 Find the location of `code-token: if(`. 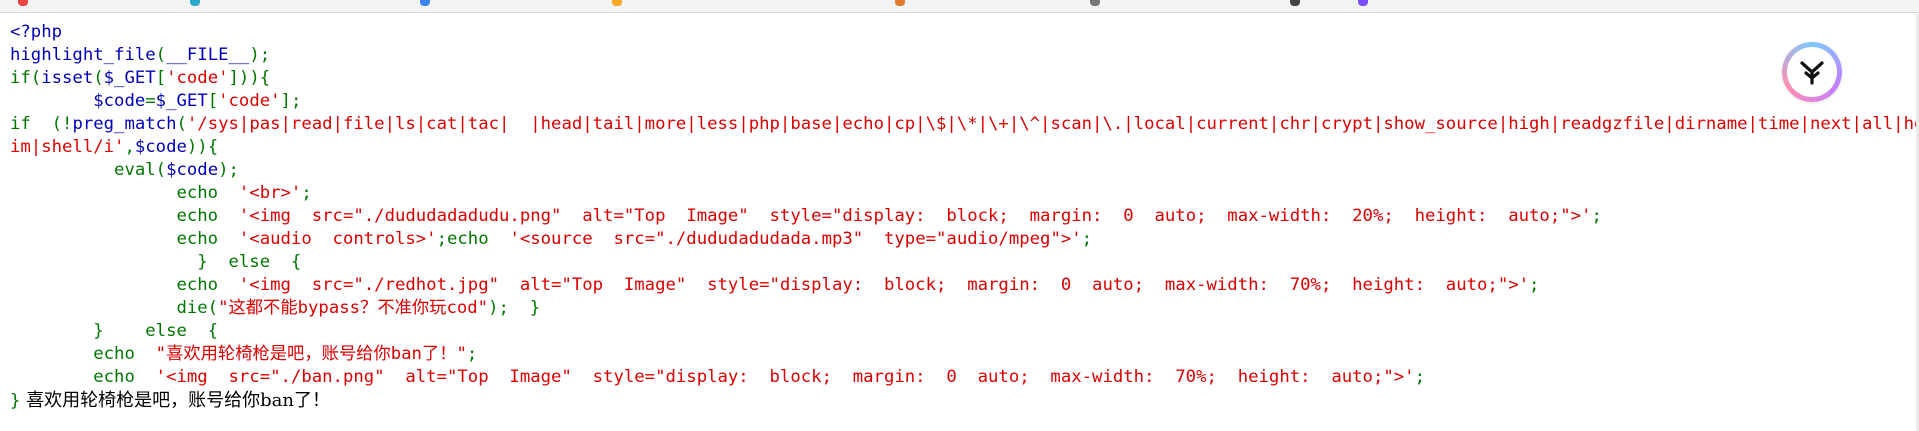

code-token: if( is located at coordinates (26, 78).